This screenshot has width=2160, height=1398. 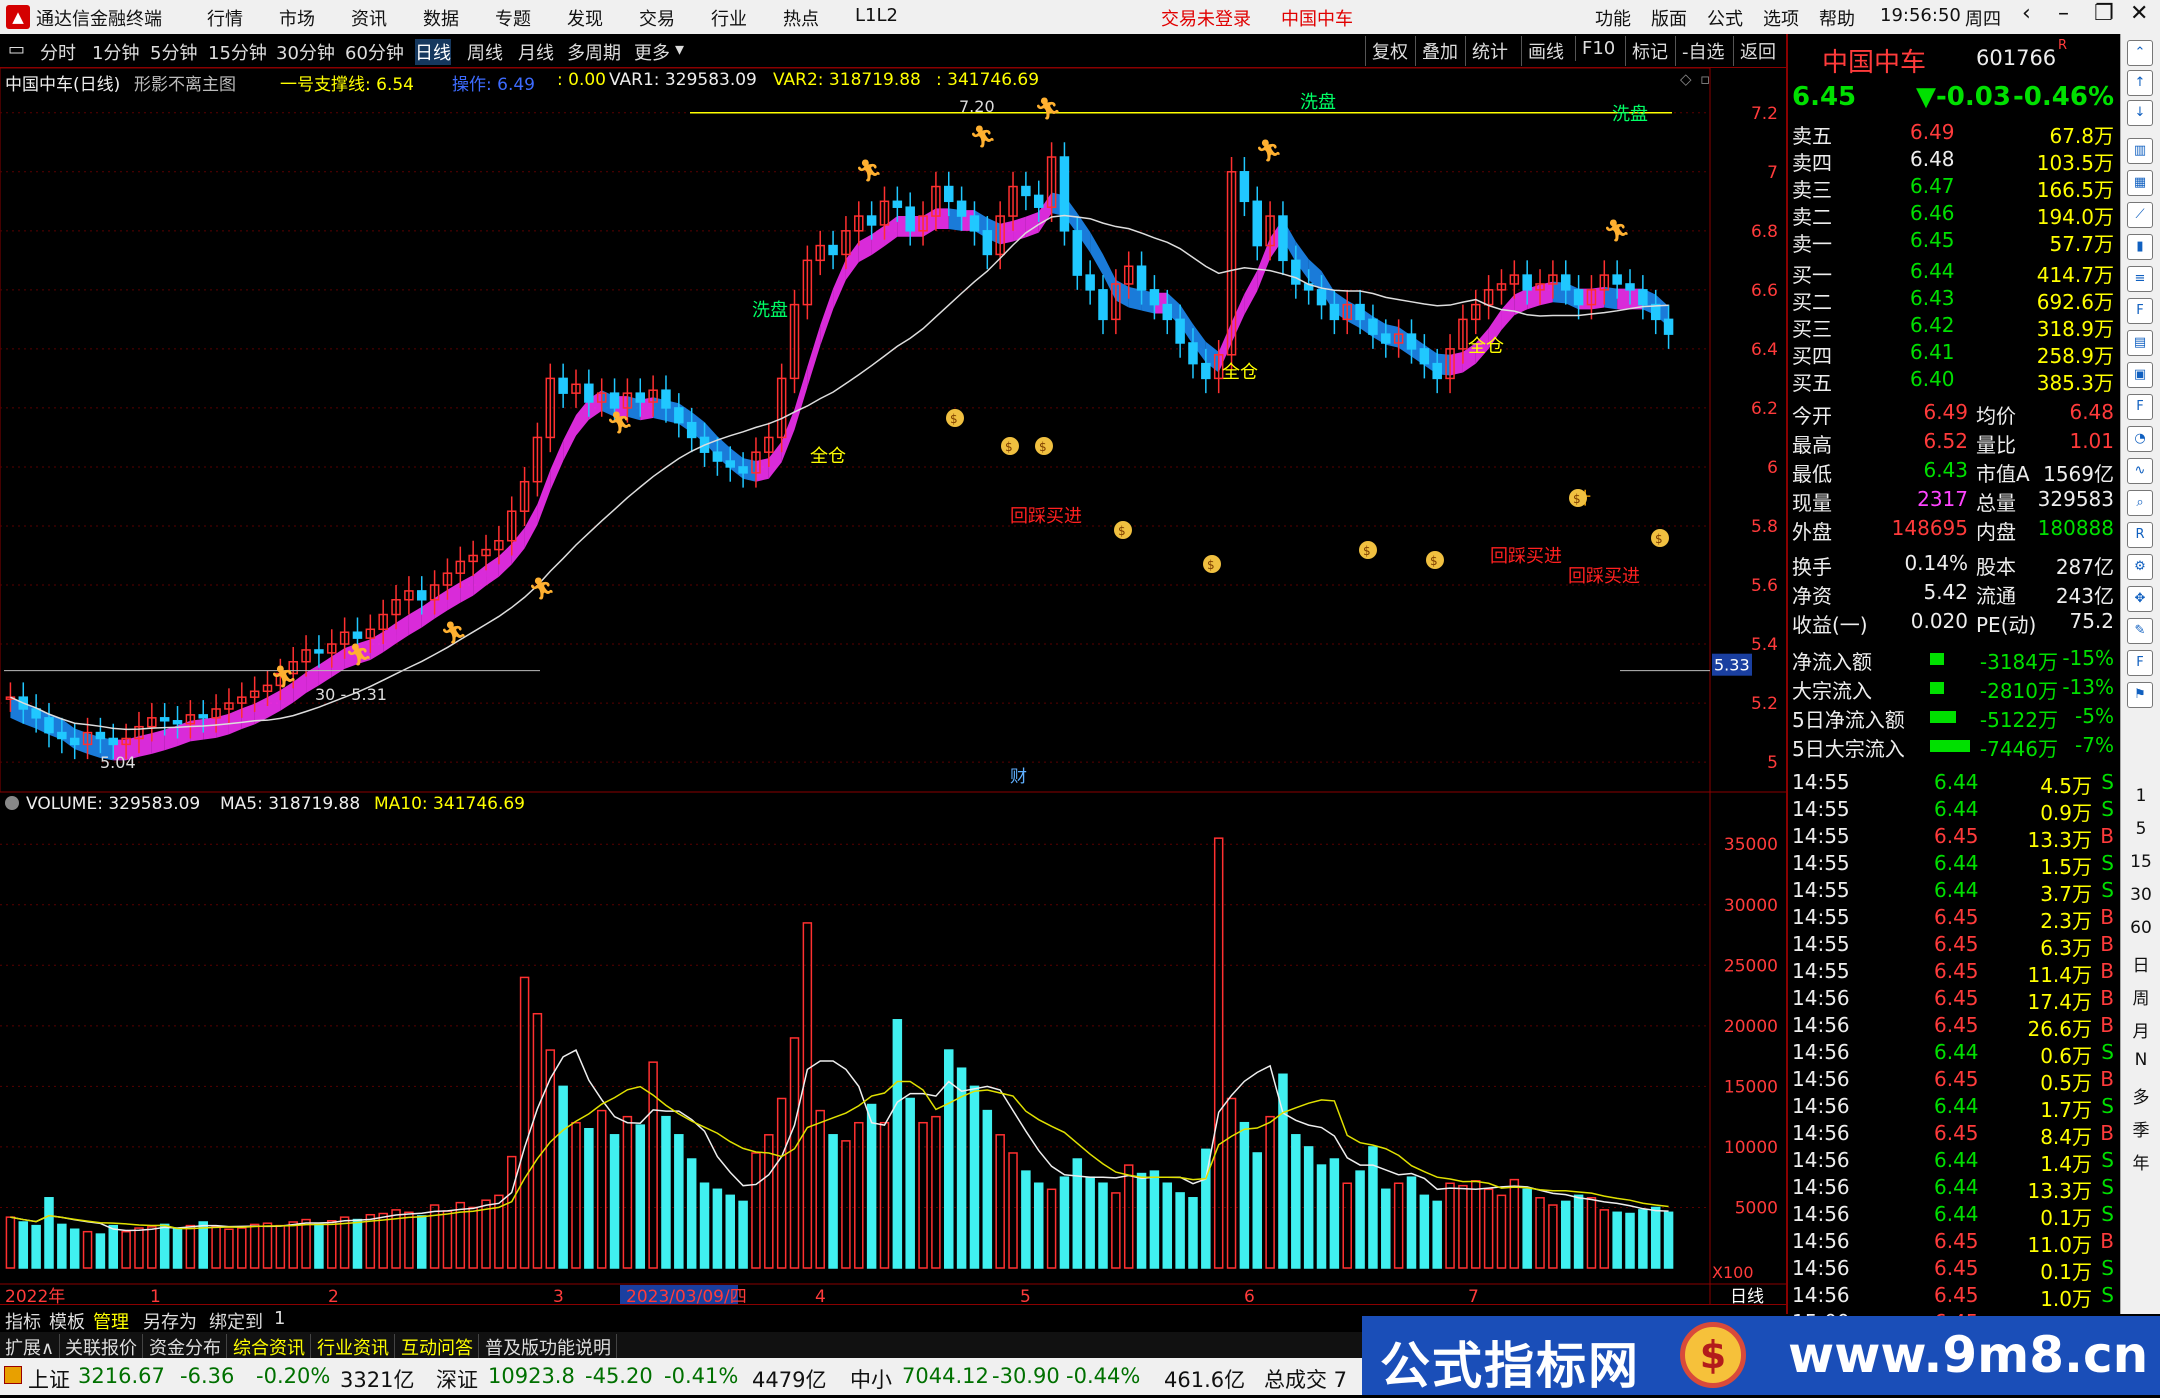 What do you see at coordinates (652, 52) in the screenshot?
I see `period-more: 更多` at bounding box center [652, 52].